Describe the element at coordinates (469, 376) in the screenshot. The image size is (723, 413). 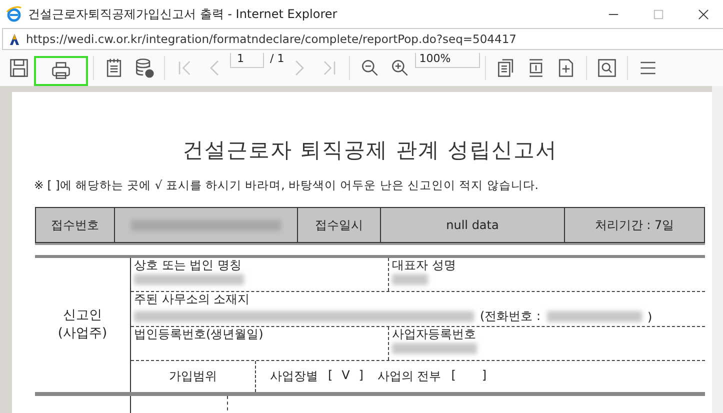
I see `checkbox: [ ]` at that location.